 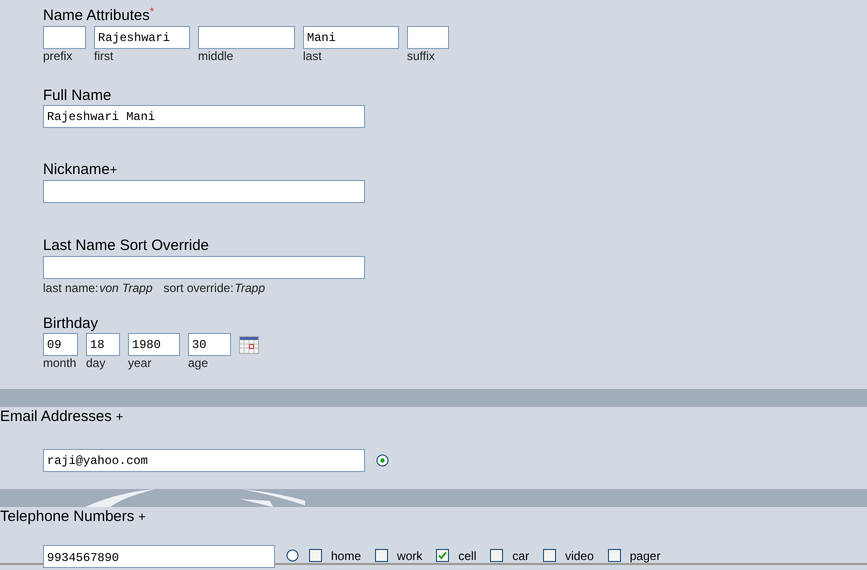 What do you see at coordinates (70, 288) in the screenshot?
I see `hint-text: last name:` at bounding box center [70, 288].